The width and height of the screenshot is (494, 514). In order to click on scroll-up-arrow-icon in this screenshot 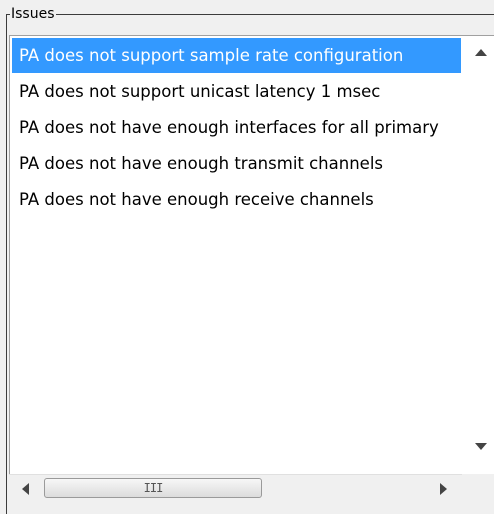, I will do `click(479, 53)`.